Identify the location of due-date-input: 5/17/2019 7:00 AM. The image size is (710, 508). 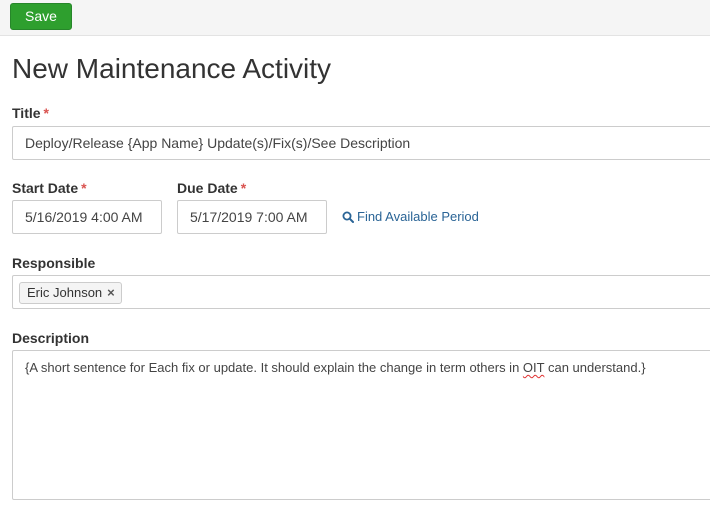
(252, 217).